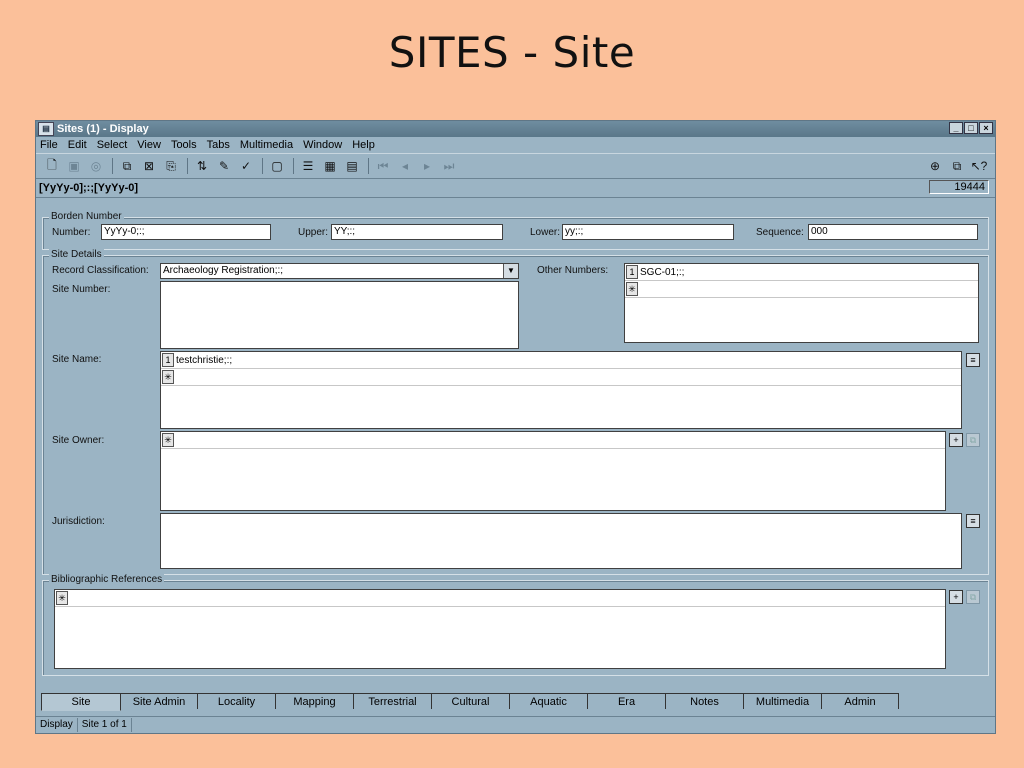 The width and height of the screenshot is (1024, 768). What do you see at coordinates (112, 145) in the screenshot?
I see `menu-select: Select` at bounding box center [112, 145].